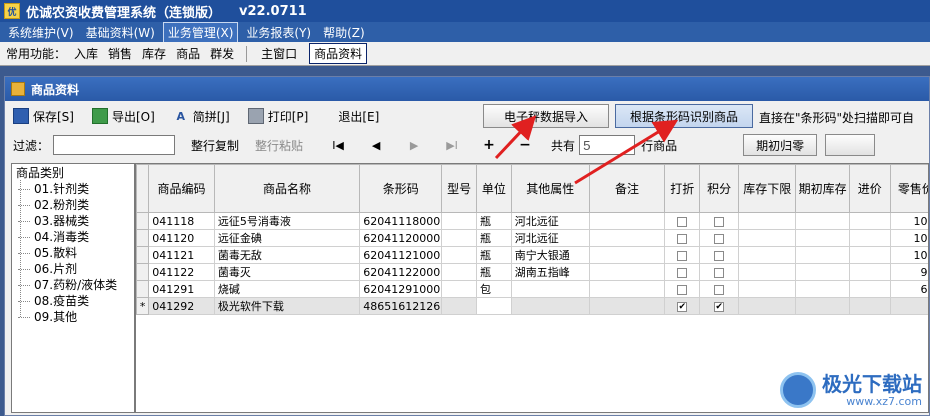  I want to click on tree-node-bulk: 05.散料, so click(73, 253).